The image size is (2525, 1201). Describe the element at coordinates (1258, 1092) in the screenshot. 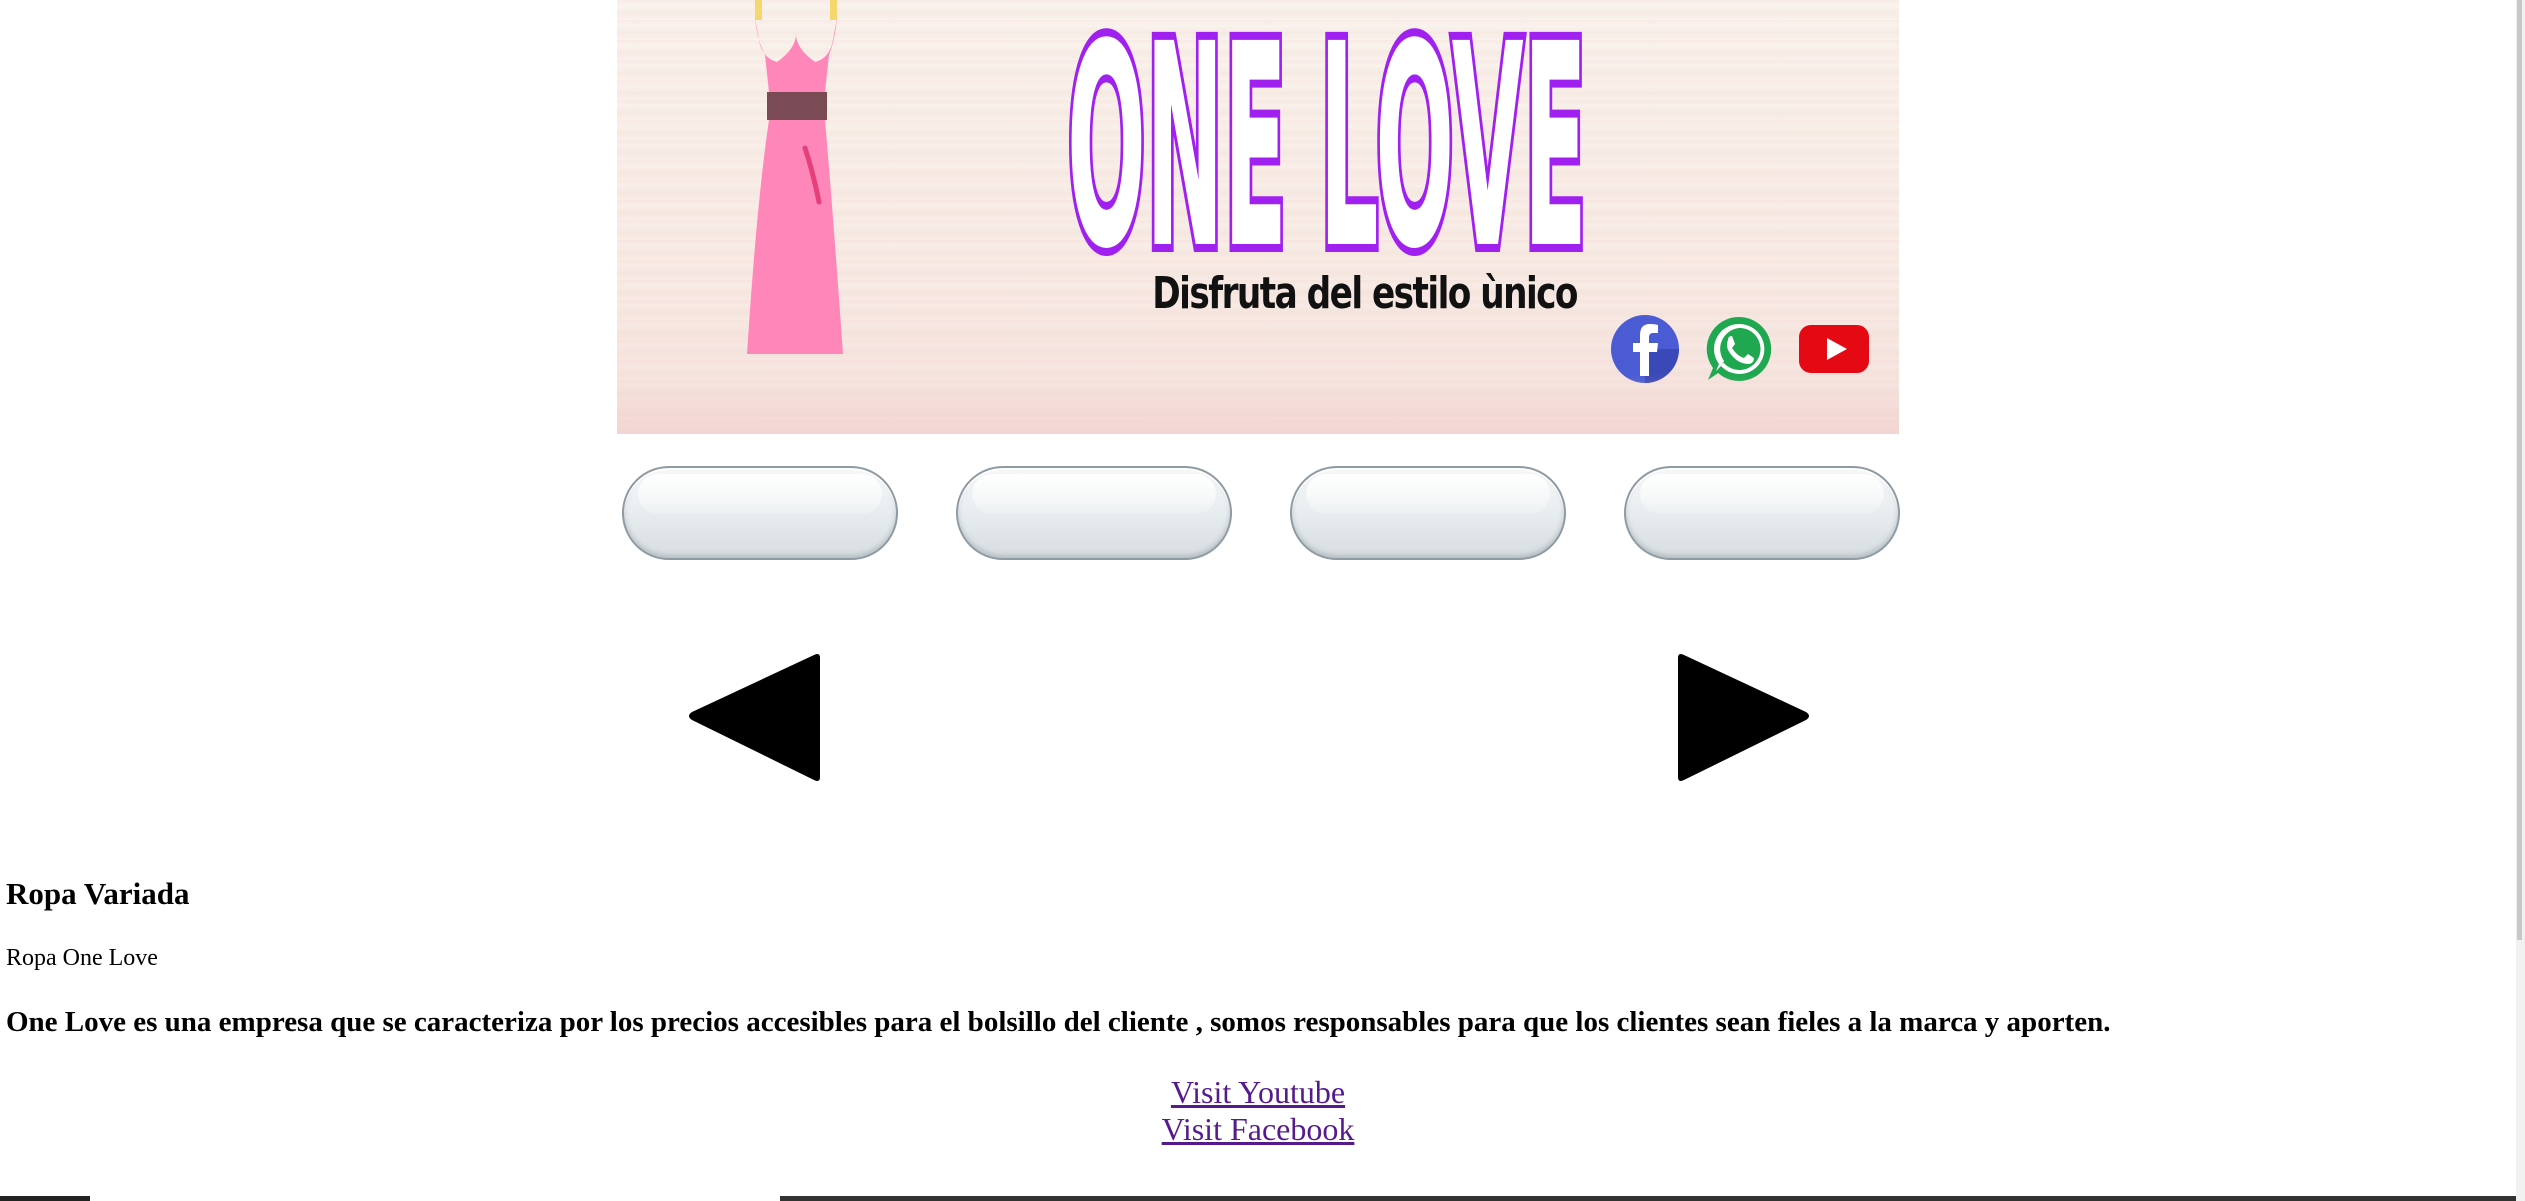

I see `youtube-link: Visit Youtube` at that location.